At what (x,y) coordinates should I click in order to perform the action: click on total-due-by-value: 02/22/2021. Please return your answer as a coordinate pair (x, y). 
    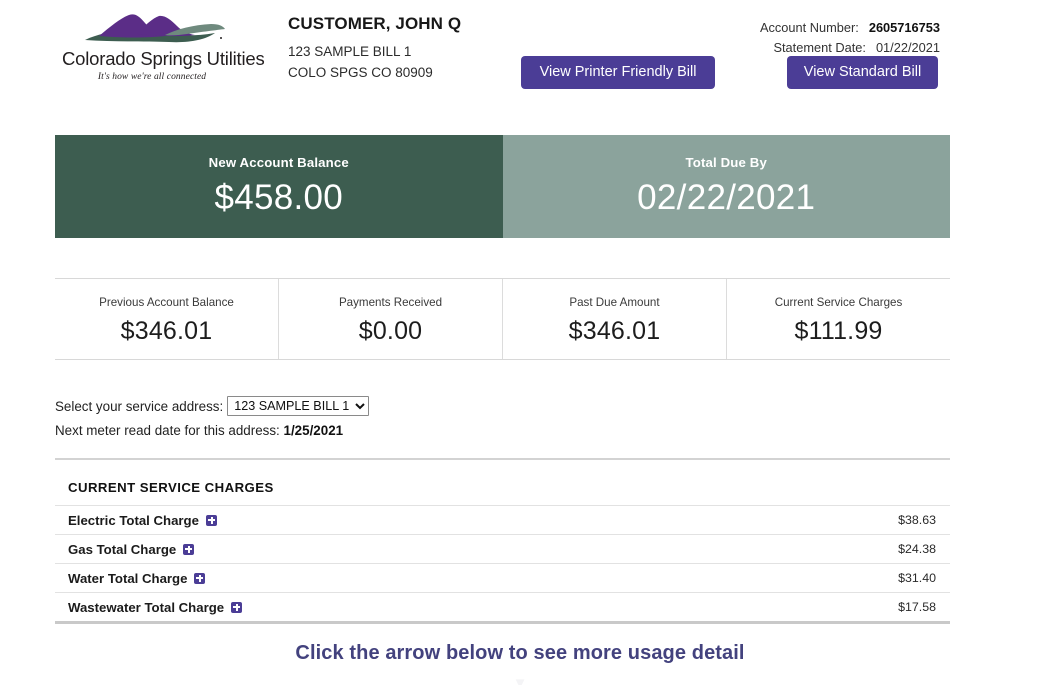
    Looking at the image, I should click on (726, 198).